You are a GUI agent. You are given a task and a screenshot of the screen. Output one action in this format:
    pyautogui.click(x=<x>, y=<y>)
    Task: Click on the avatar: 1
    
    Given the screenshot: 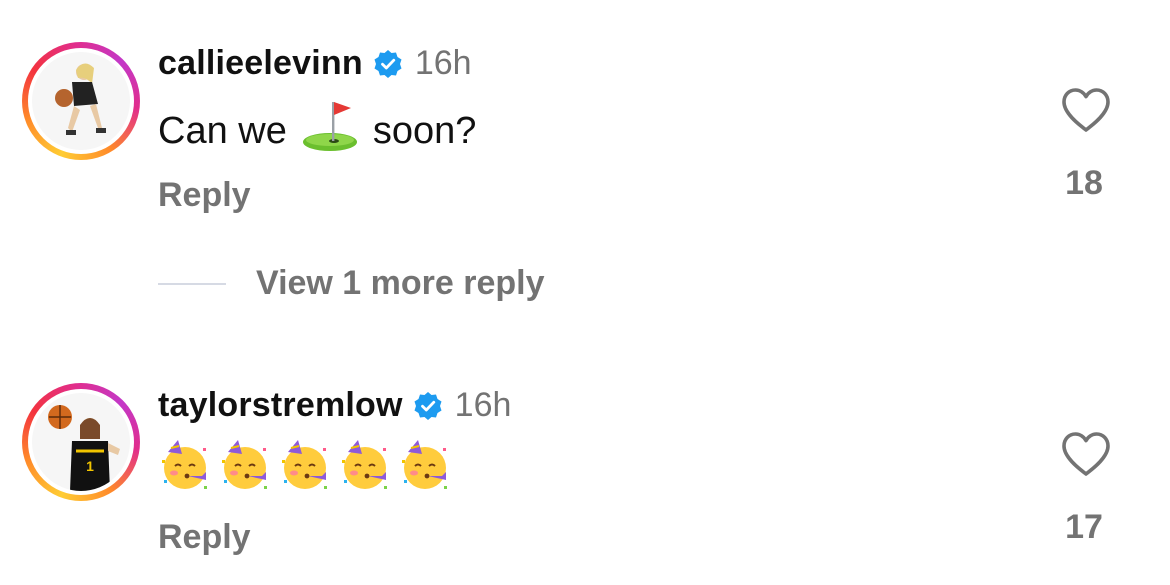 What is the action you would take?
    pyautogui.click(x=81, y=442)
    